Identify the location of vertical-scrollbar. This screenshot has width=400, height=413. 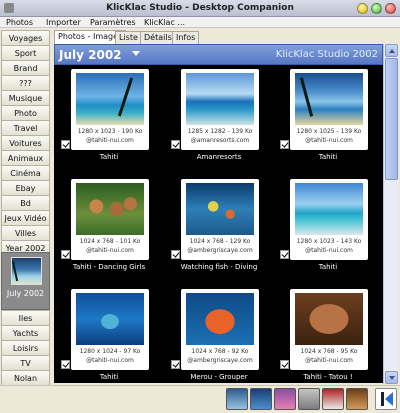
(390, 214).